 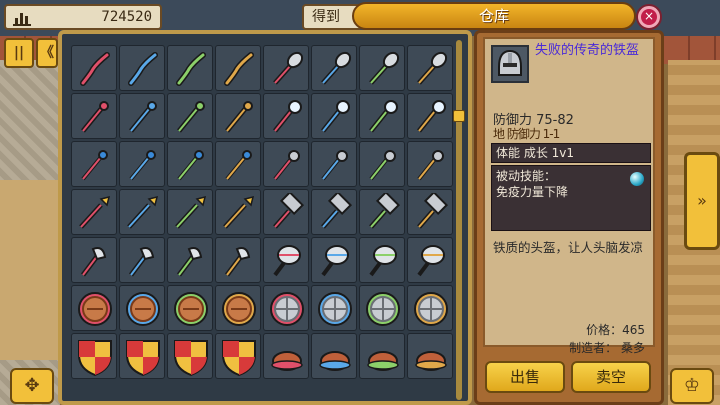 I want to click on sell-all-button: 卖空, so click(x=611, y=377).